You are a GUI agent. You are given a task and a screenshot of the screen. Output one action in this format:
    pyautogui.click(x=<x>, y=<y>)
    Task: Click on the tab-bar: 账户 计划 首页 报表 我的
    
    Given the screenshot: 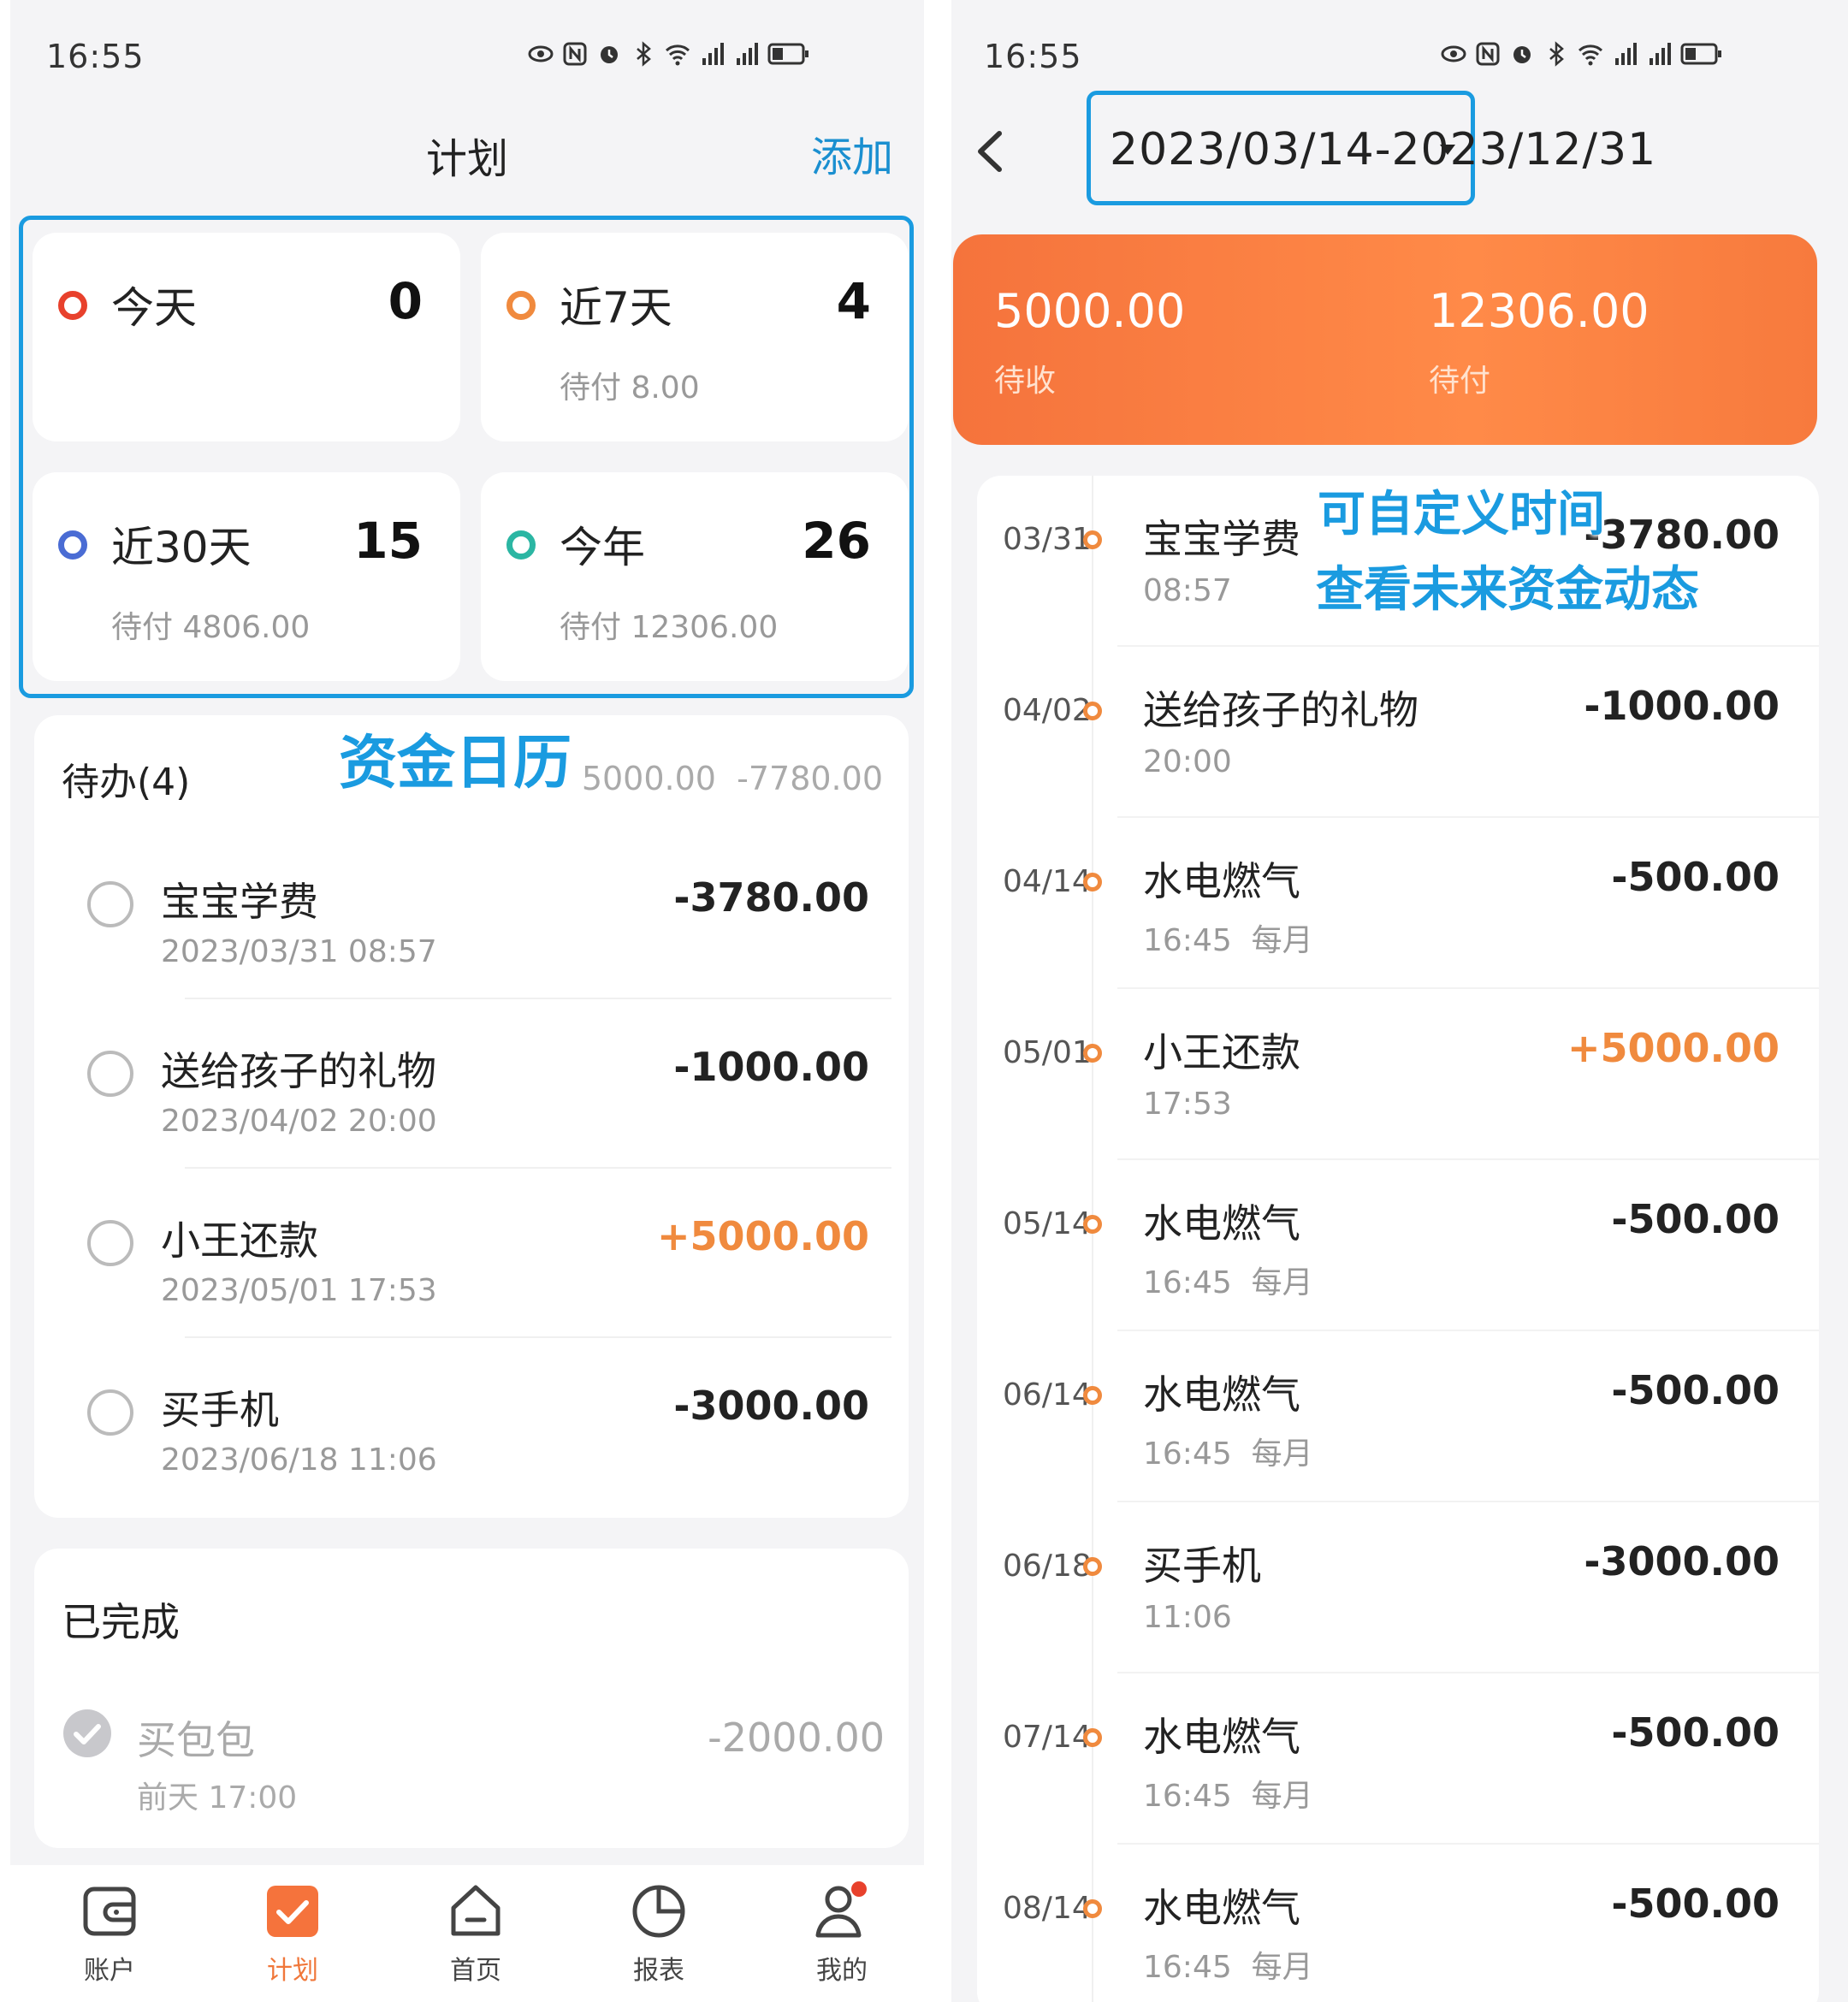 What is the action you would take?
    pyautogui.click(x=467, y=1933)
    